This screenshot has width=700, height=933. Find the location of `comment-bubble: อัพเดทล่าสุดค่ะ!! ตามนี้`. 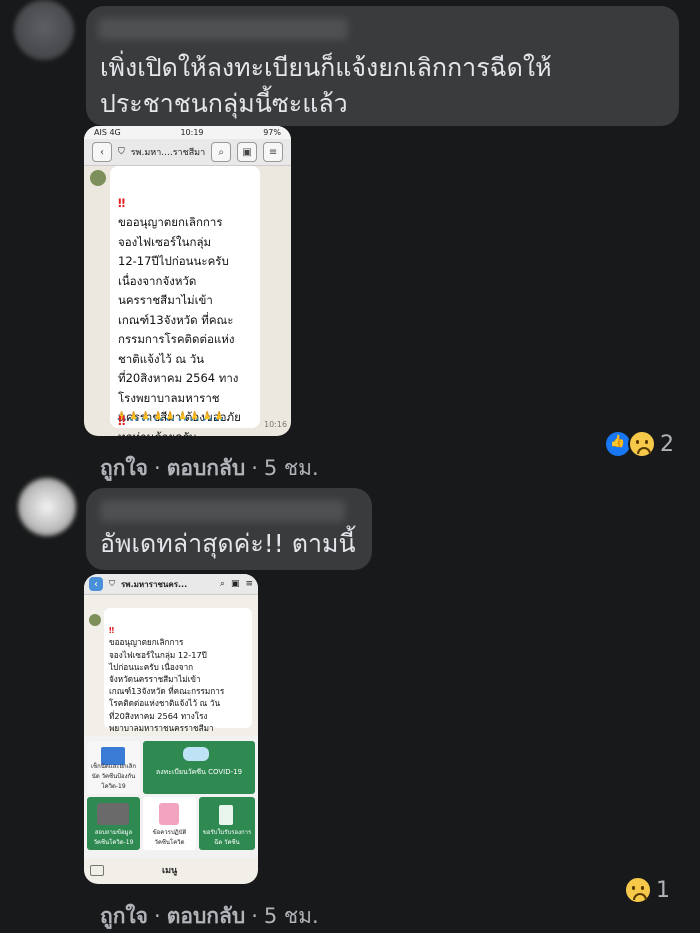

comment-bubble: อัพเดทล่าสุดค่ะ!! ตามนี้ is located at coordinates (229, 529).